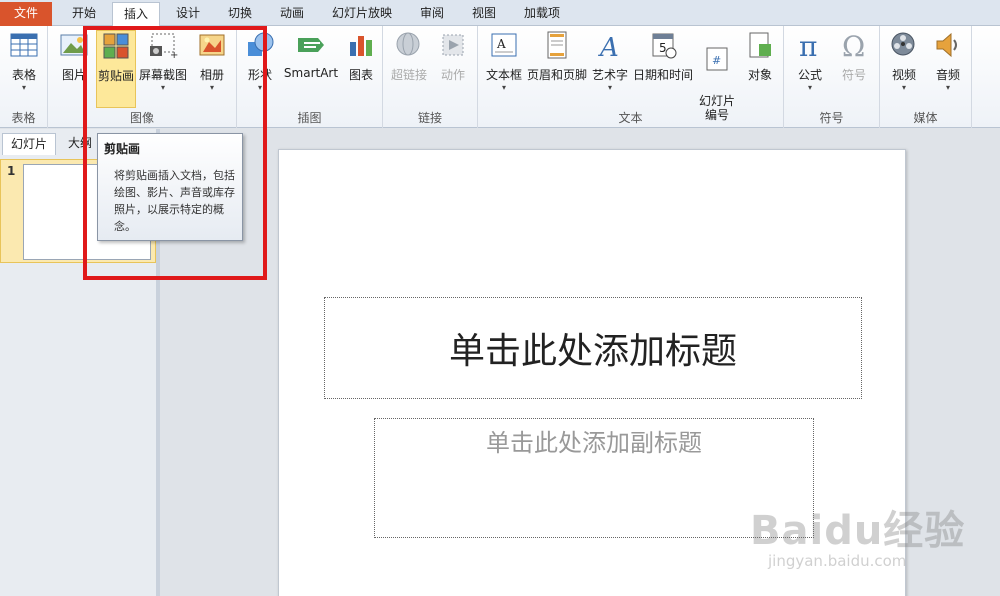 This screenshot has width=1000, height=596. Describe the element at coordinates (311, 73) in the screenshot. I see `smartart-label: SmartArt` at that location.